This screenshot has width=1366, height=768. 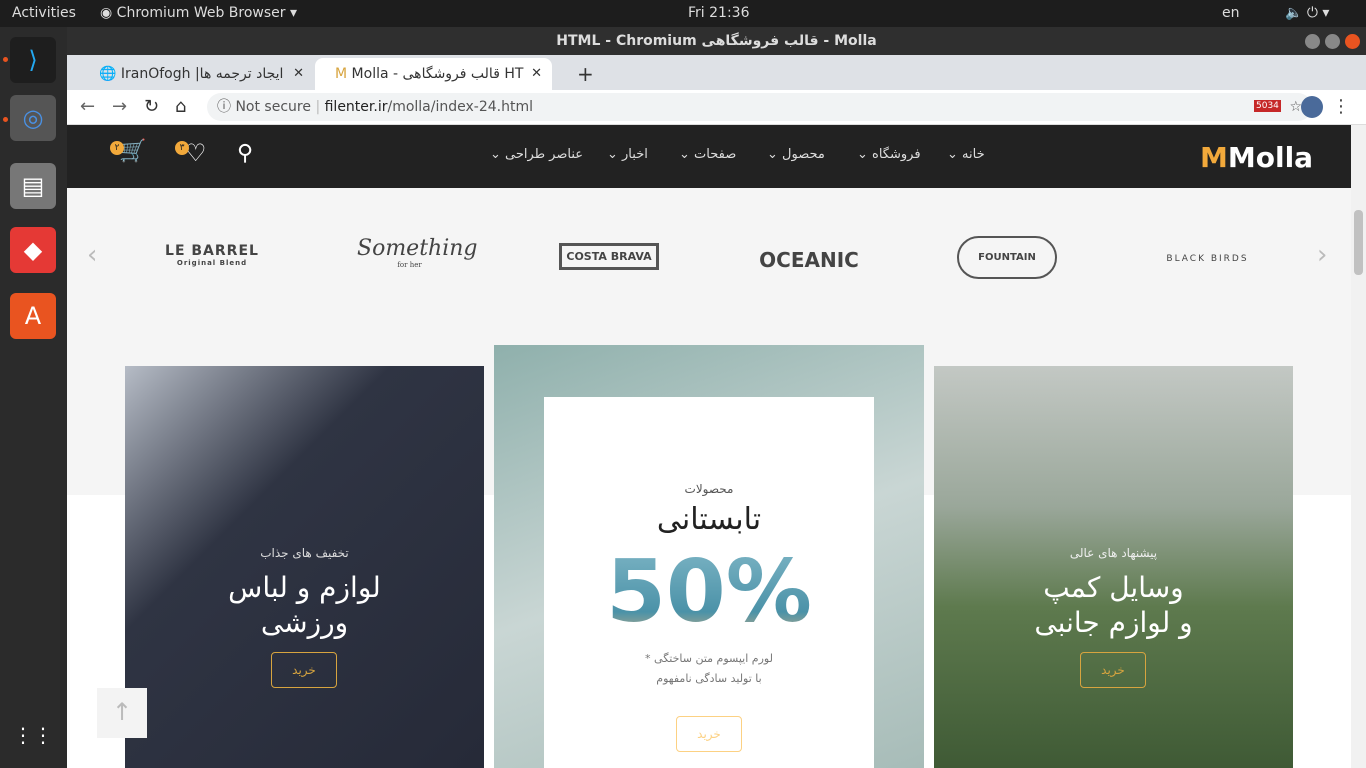 I want to click on maximize-button, so click(x=1332, y=41).